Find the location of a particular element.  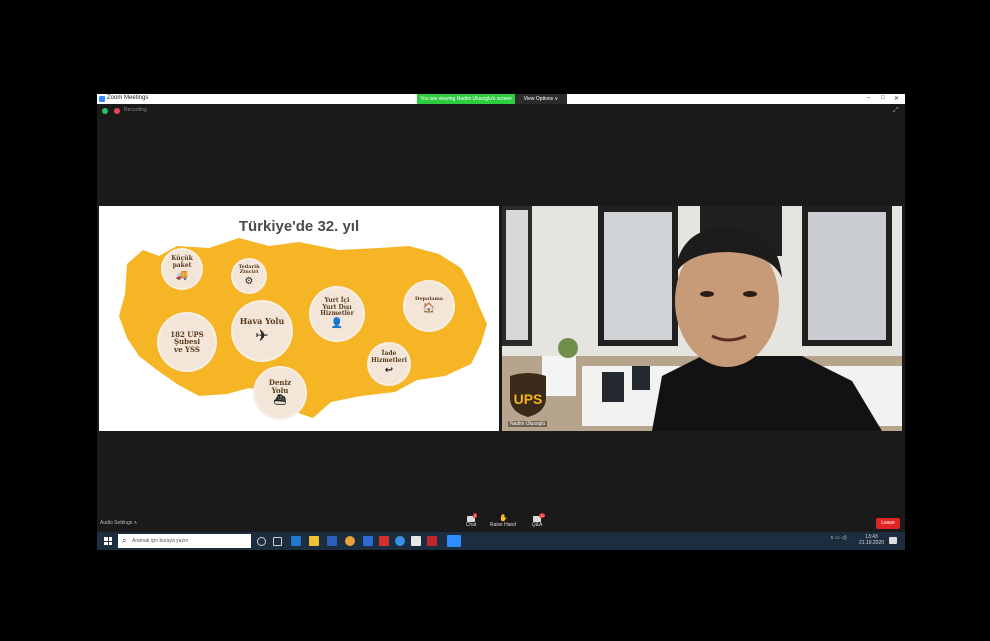

minimize-button: – is located at coordinates (868, 98).